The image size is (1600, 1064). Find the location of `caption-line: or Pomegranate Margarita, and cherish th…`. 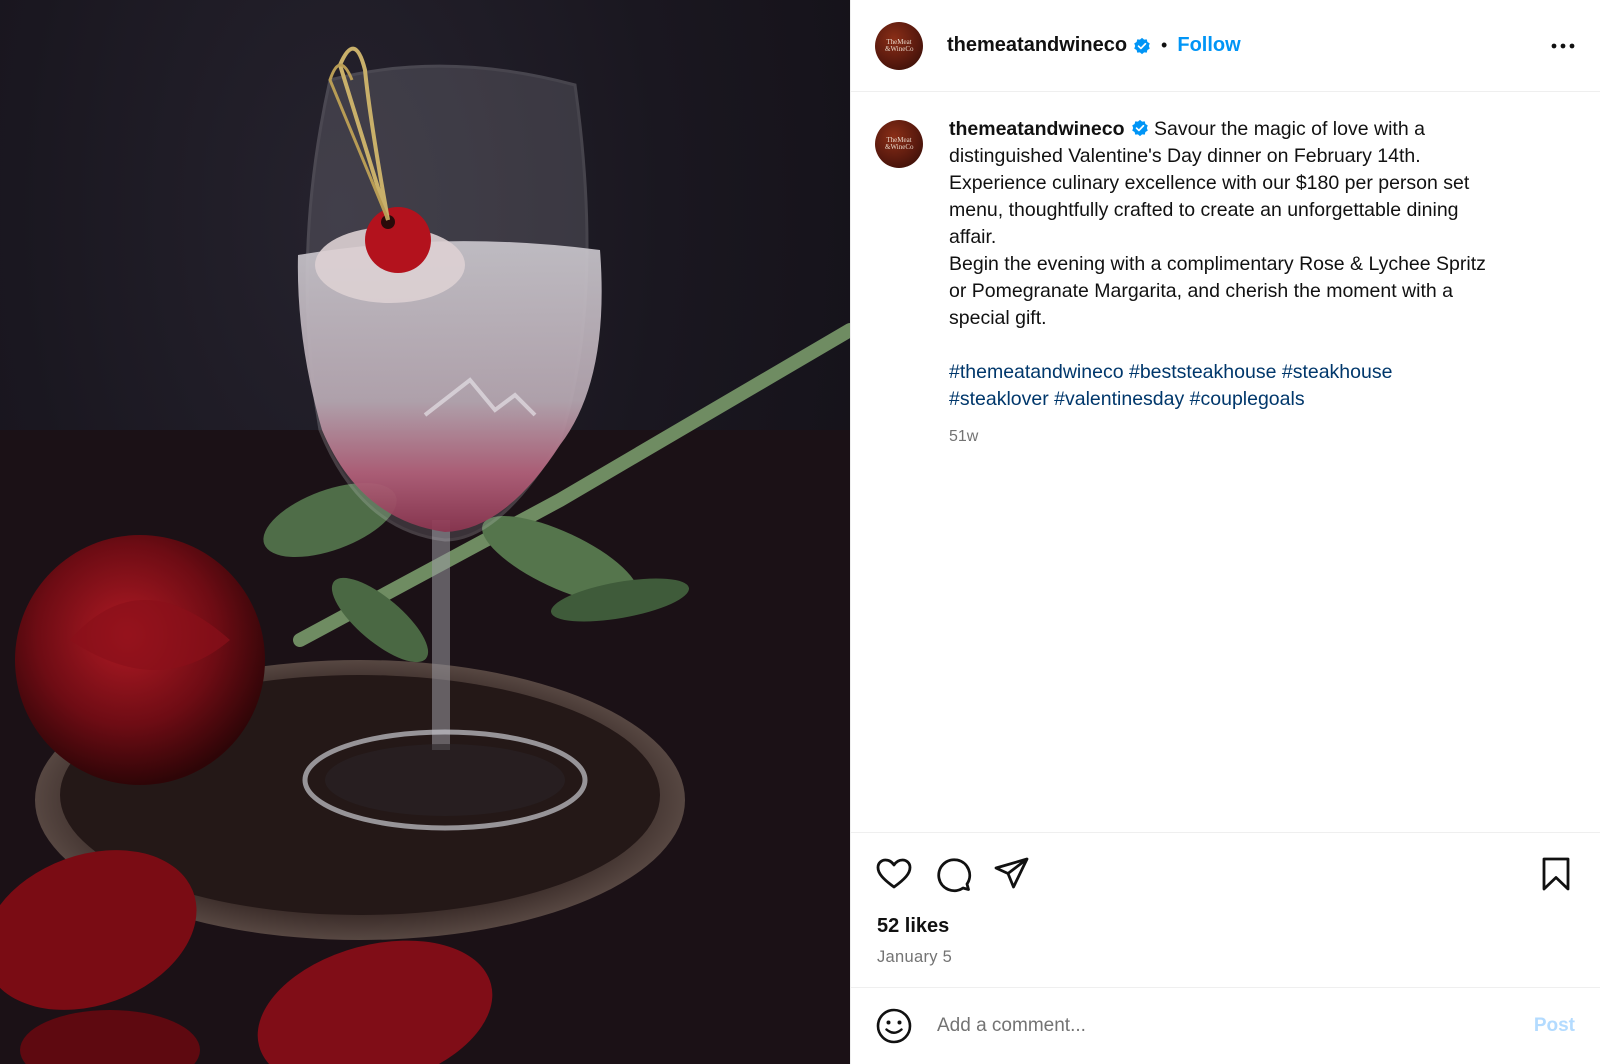

caption-line: or Pomegranate Margarita, and cherish th… is located at coordinates (1201, 291).